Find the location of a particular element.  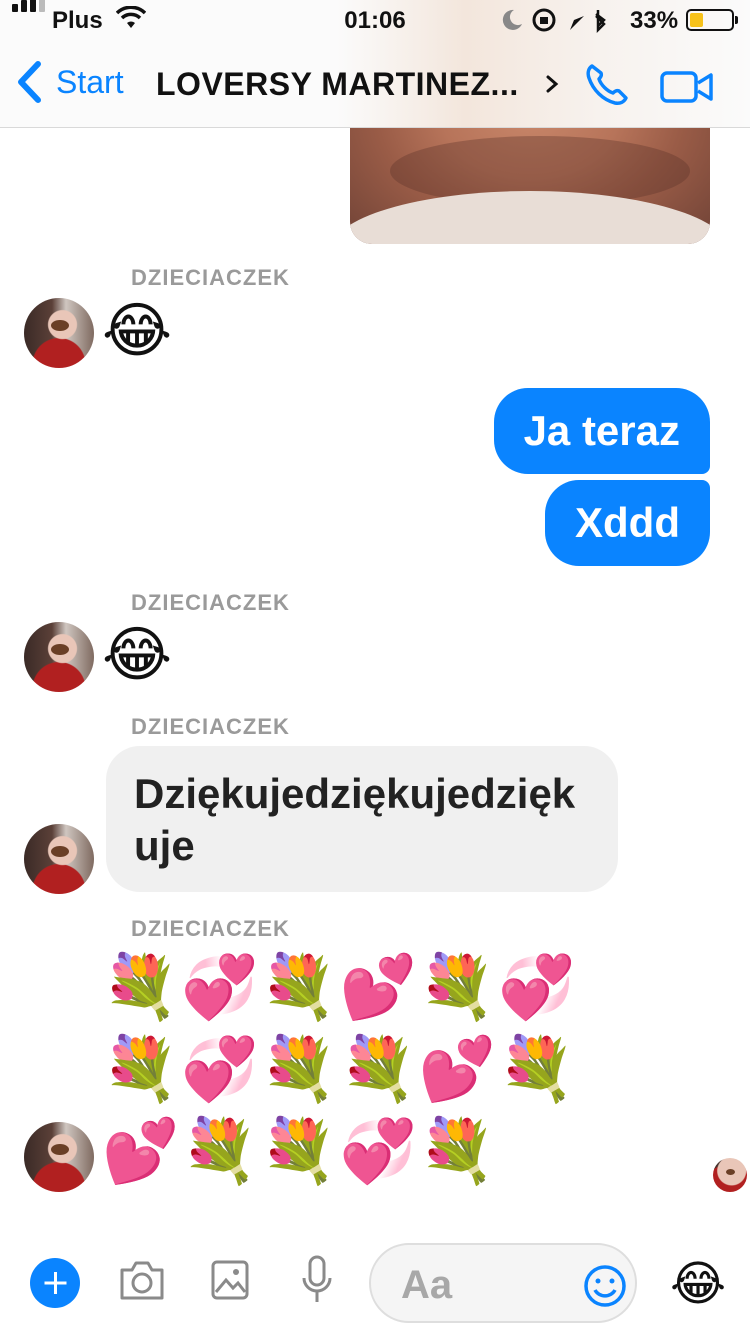

photo-neck is located at coordinates (530, 217).